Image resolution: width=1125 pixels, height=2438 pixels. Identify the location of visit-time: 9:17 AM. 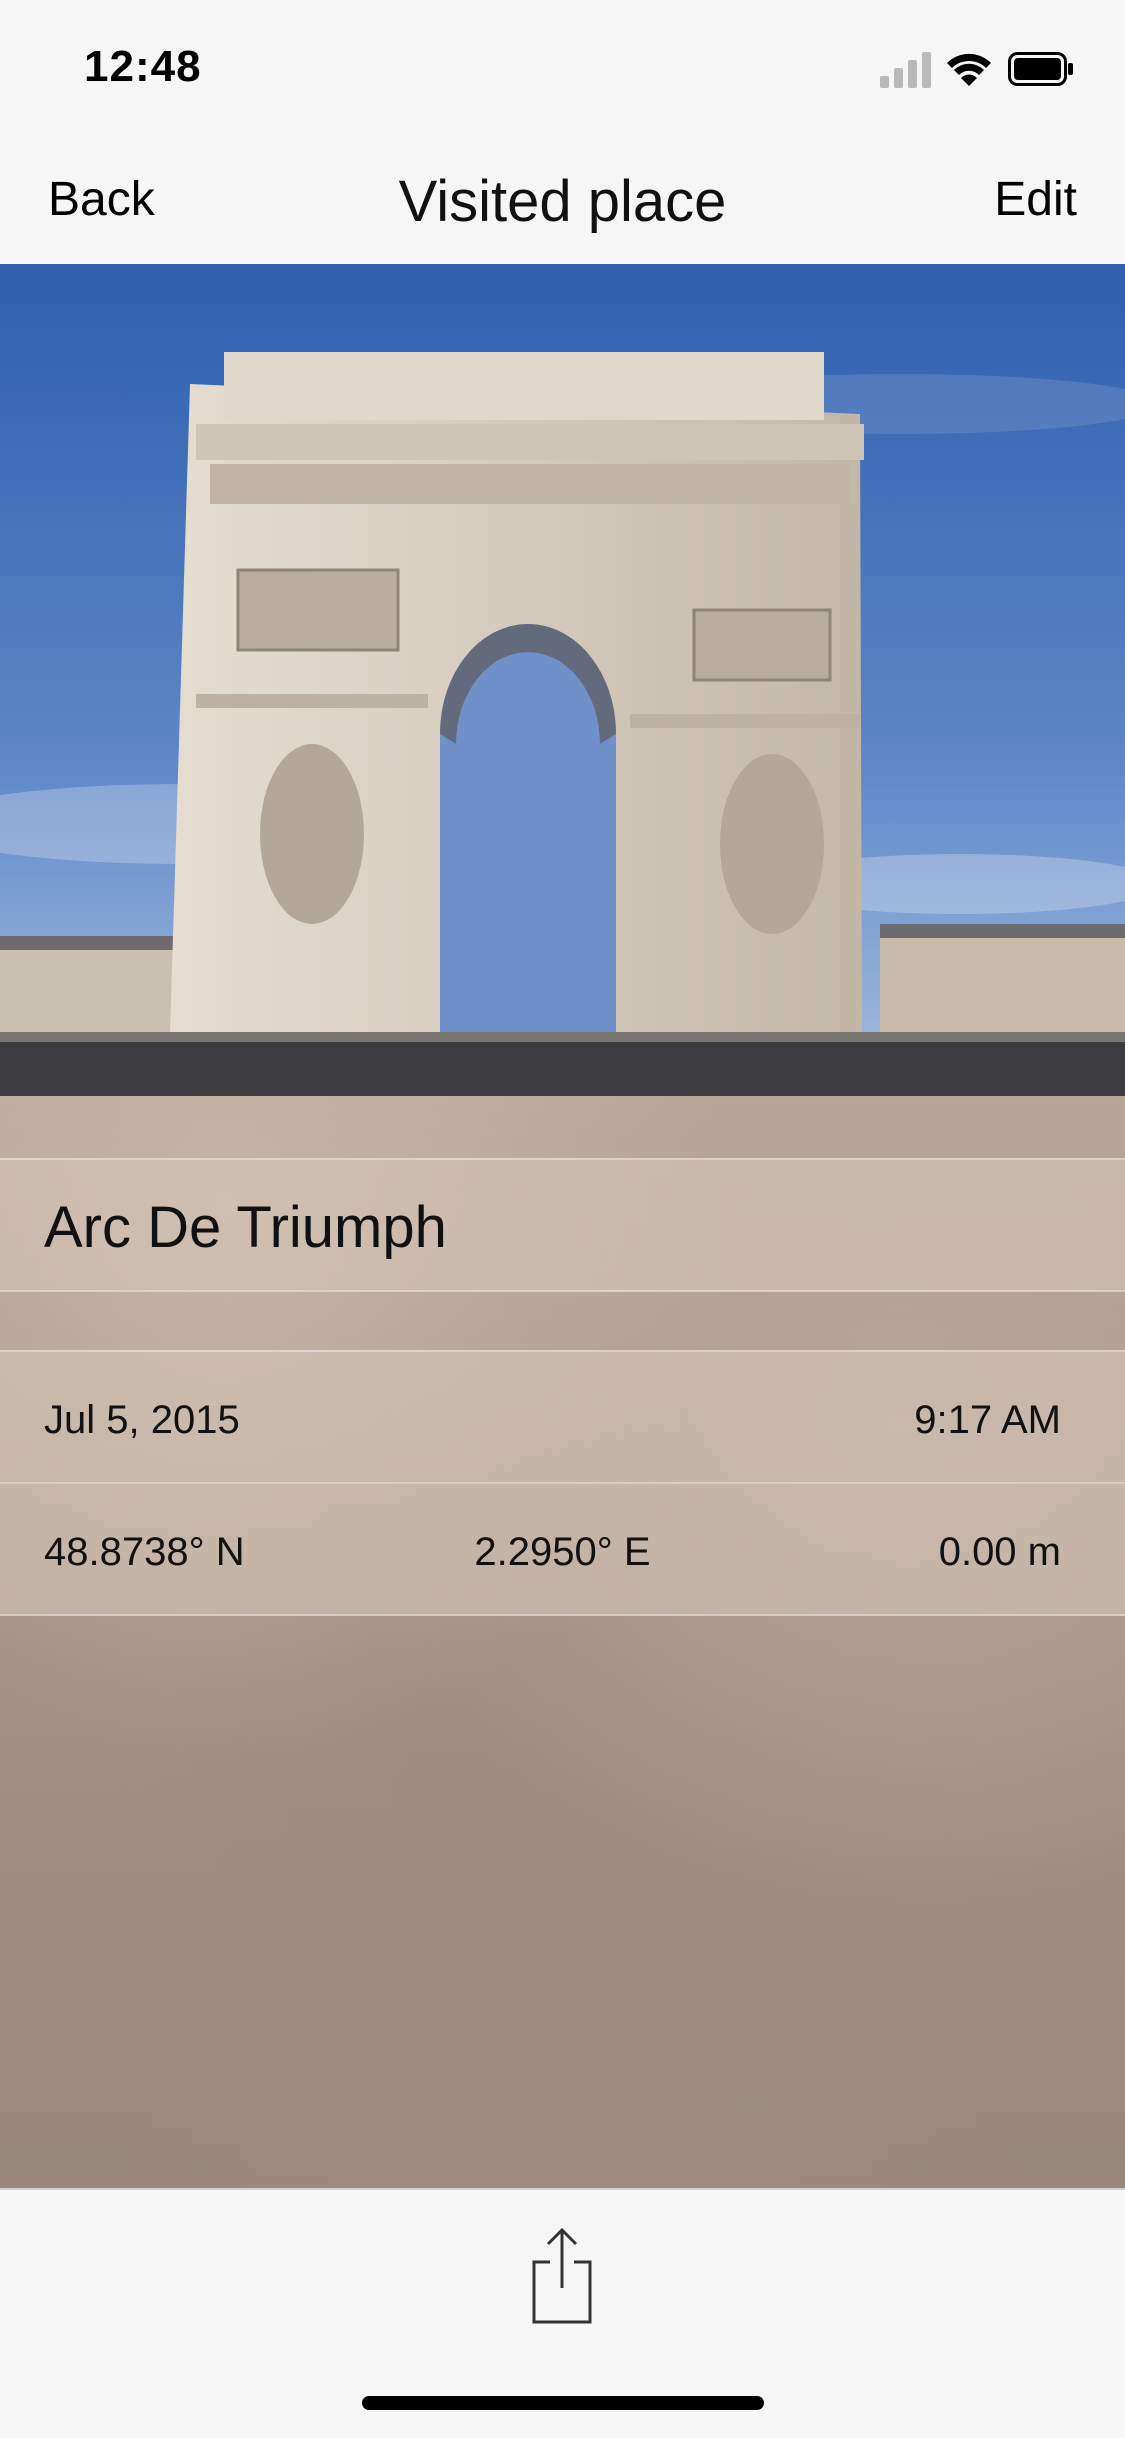
(987, 1420).